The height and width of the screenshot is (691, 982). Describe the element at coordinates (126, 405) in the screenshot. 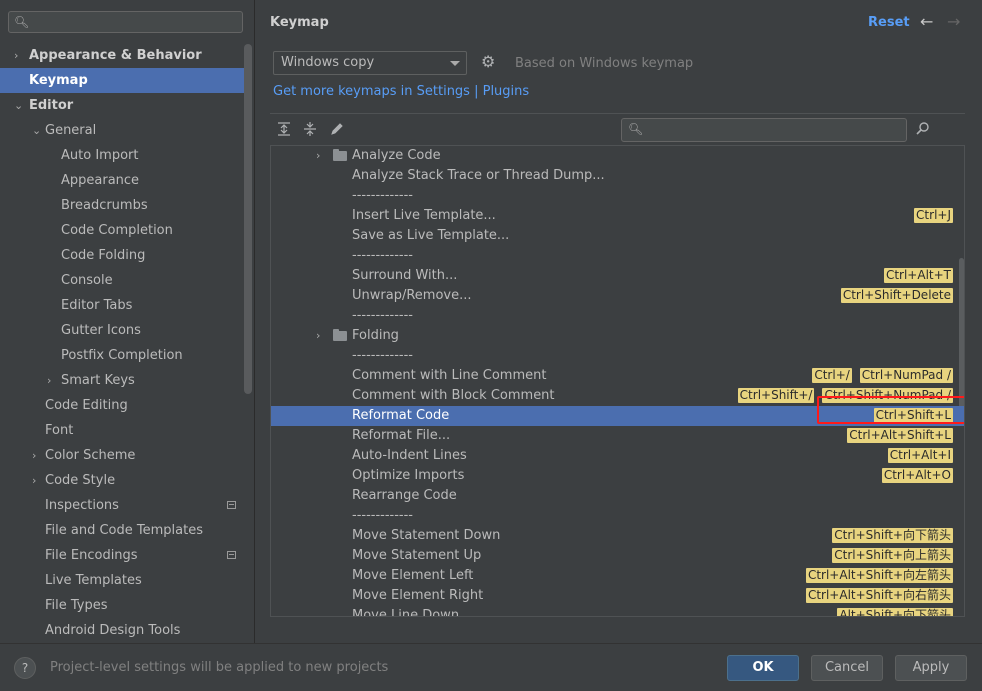

I see `sidebar-item: Code Editing` at that location.